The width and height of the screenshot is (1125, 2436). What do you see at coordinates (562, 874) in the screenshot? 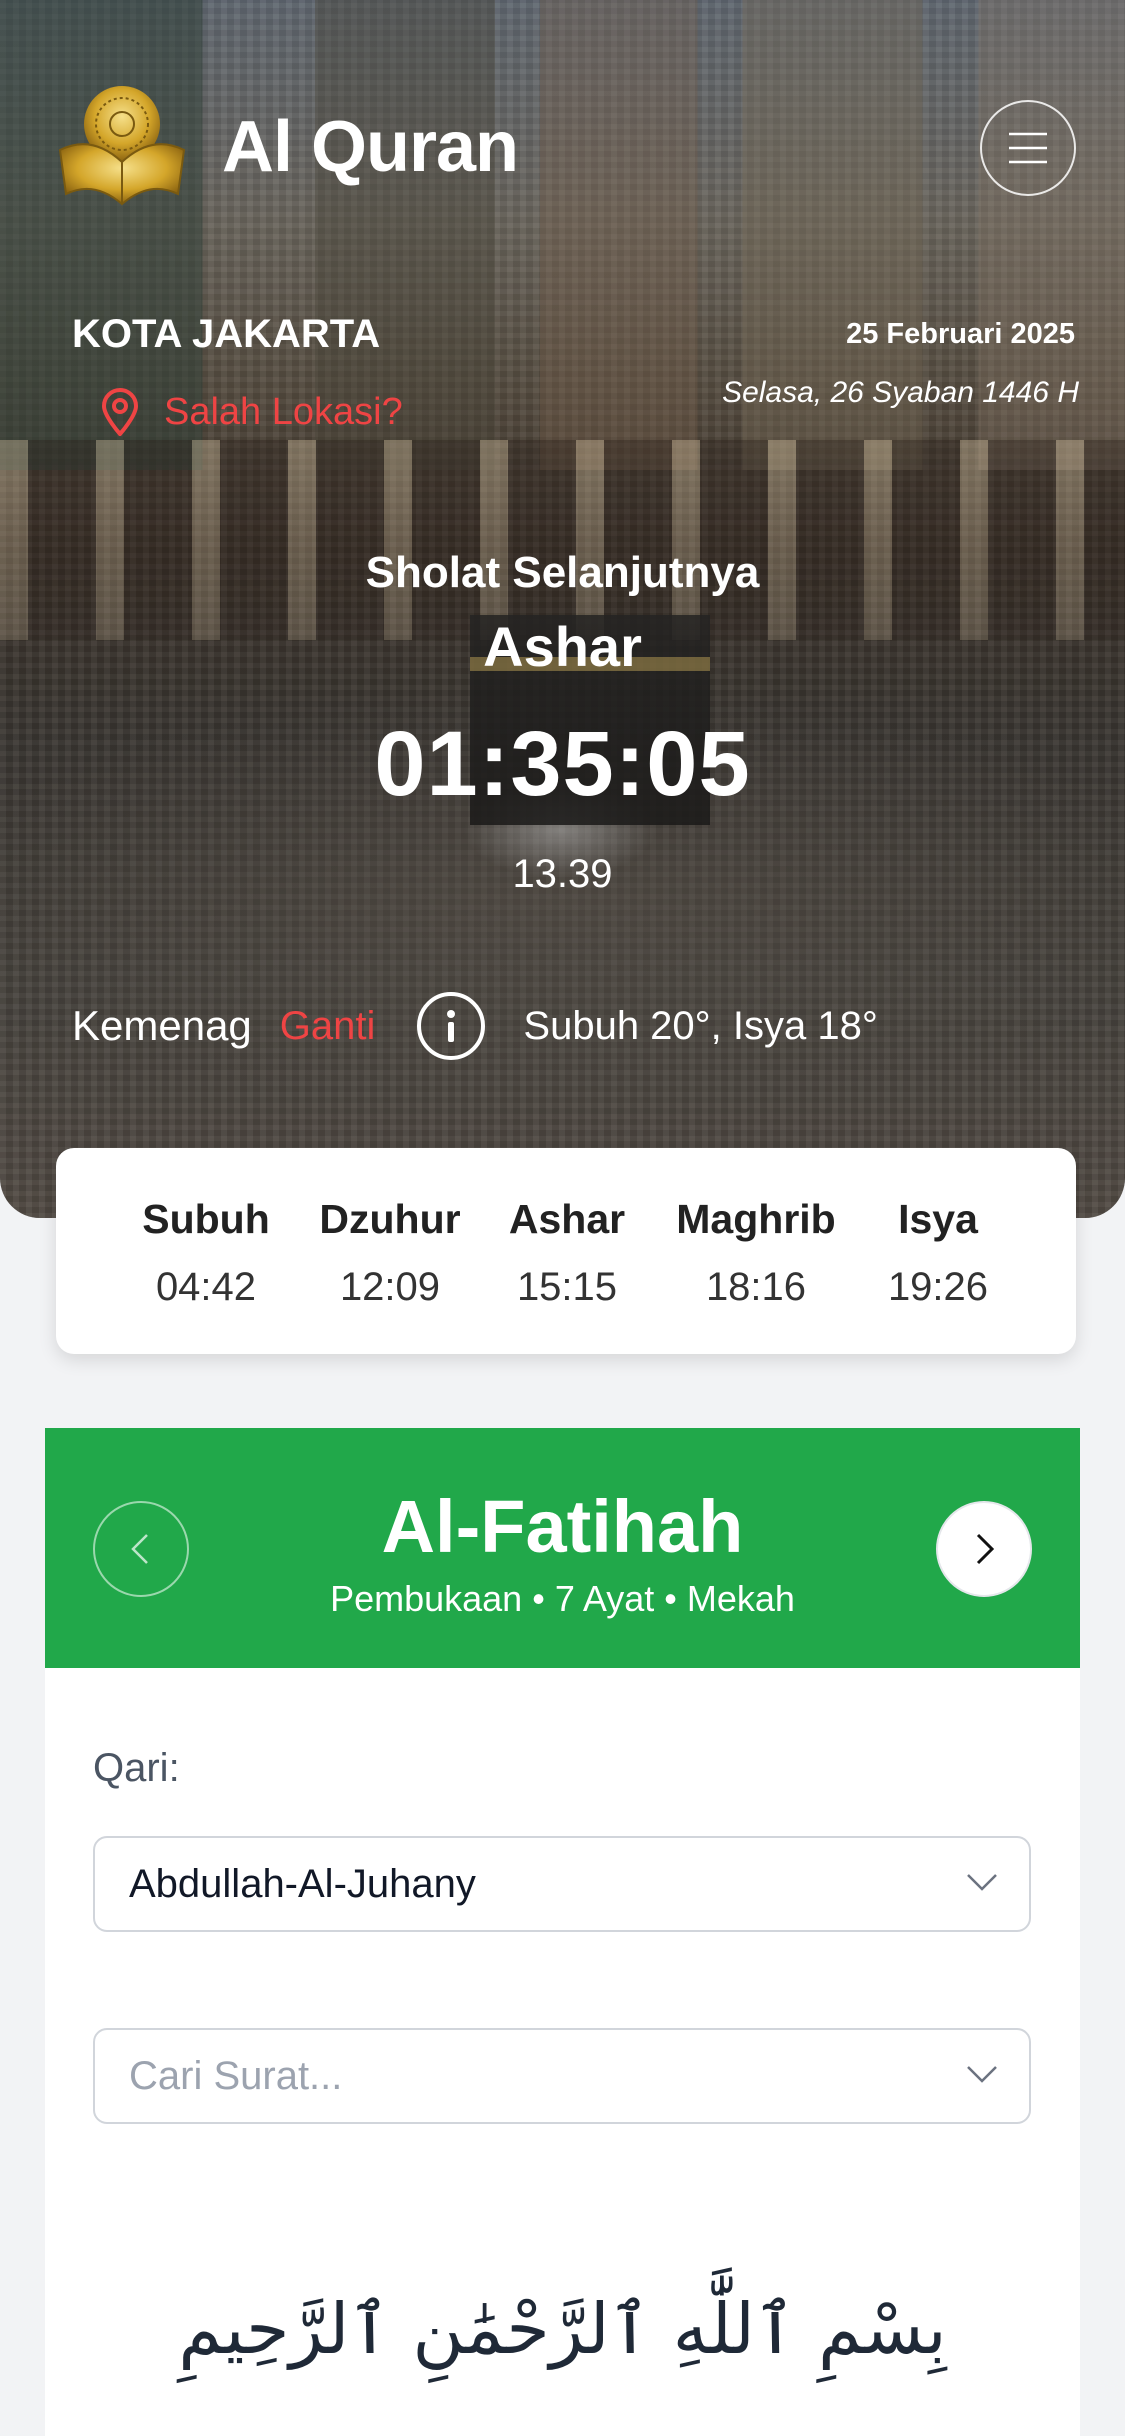
I see `next-prayer-time: 13.39` at bounding box center [562, 874].